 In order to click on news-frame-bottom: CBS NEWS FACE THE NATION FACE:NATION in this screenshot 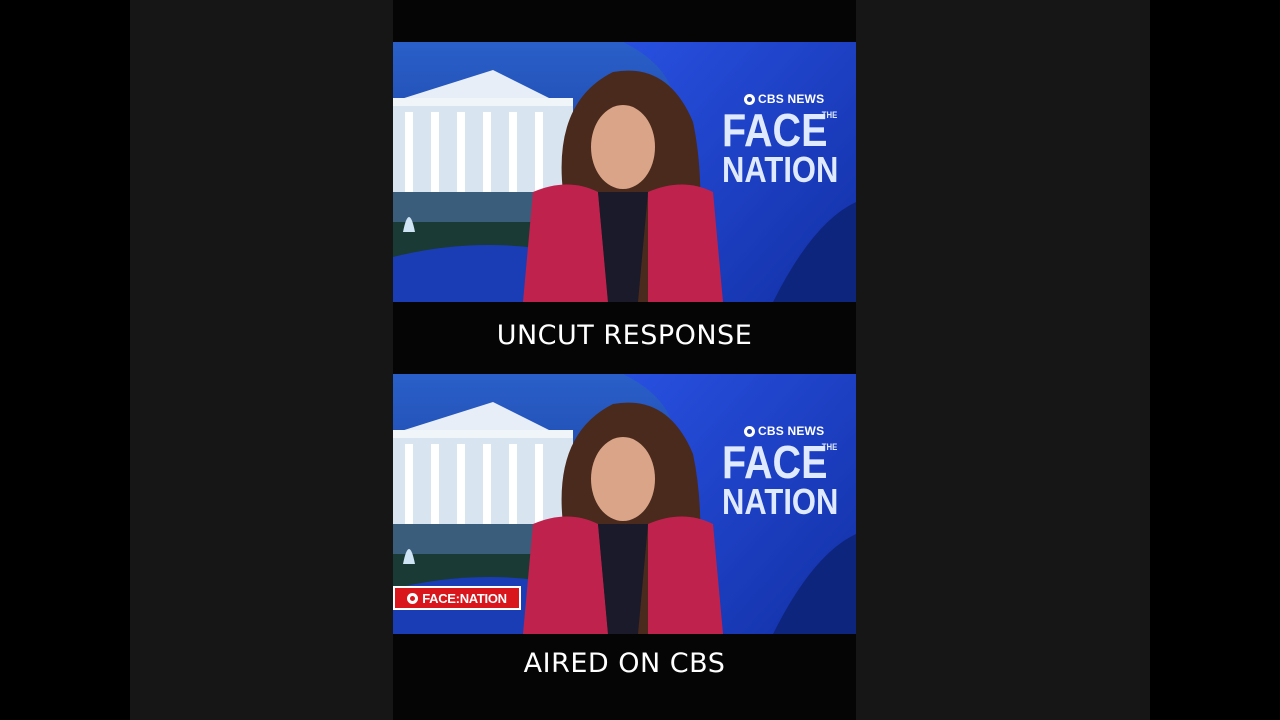, I will do `click(624, 504)`.